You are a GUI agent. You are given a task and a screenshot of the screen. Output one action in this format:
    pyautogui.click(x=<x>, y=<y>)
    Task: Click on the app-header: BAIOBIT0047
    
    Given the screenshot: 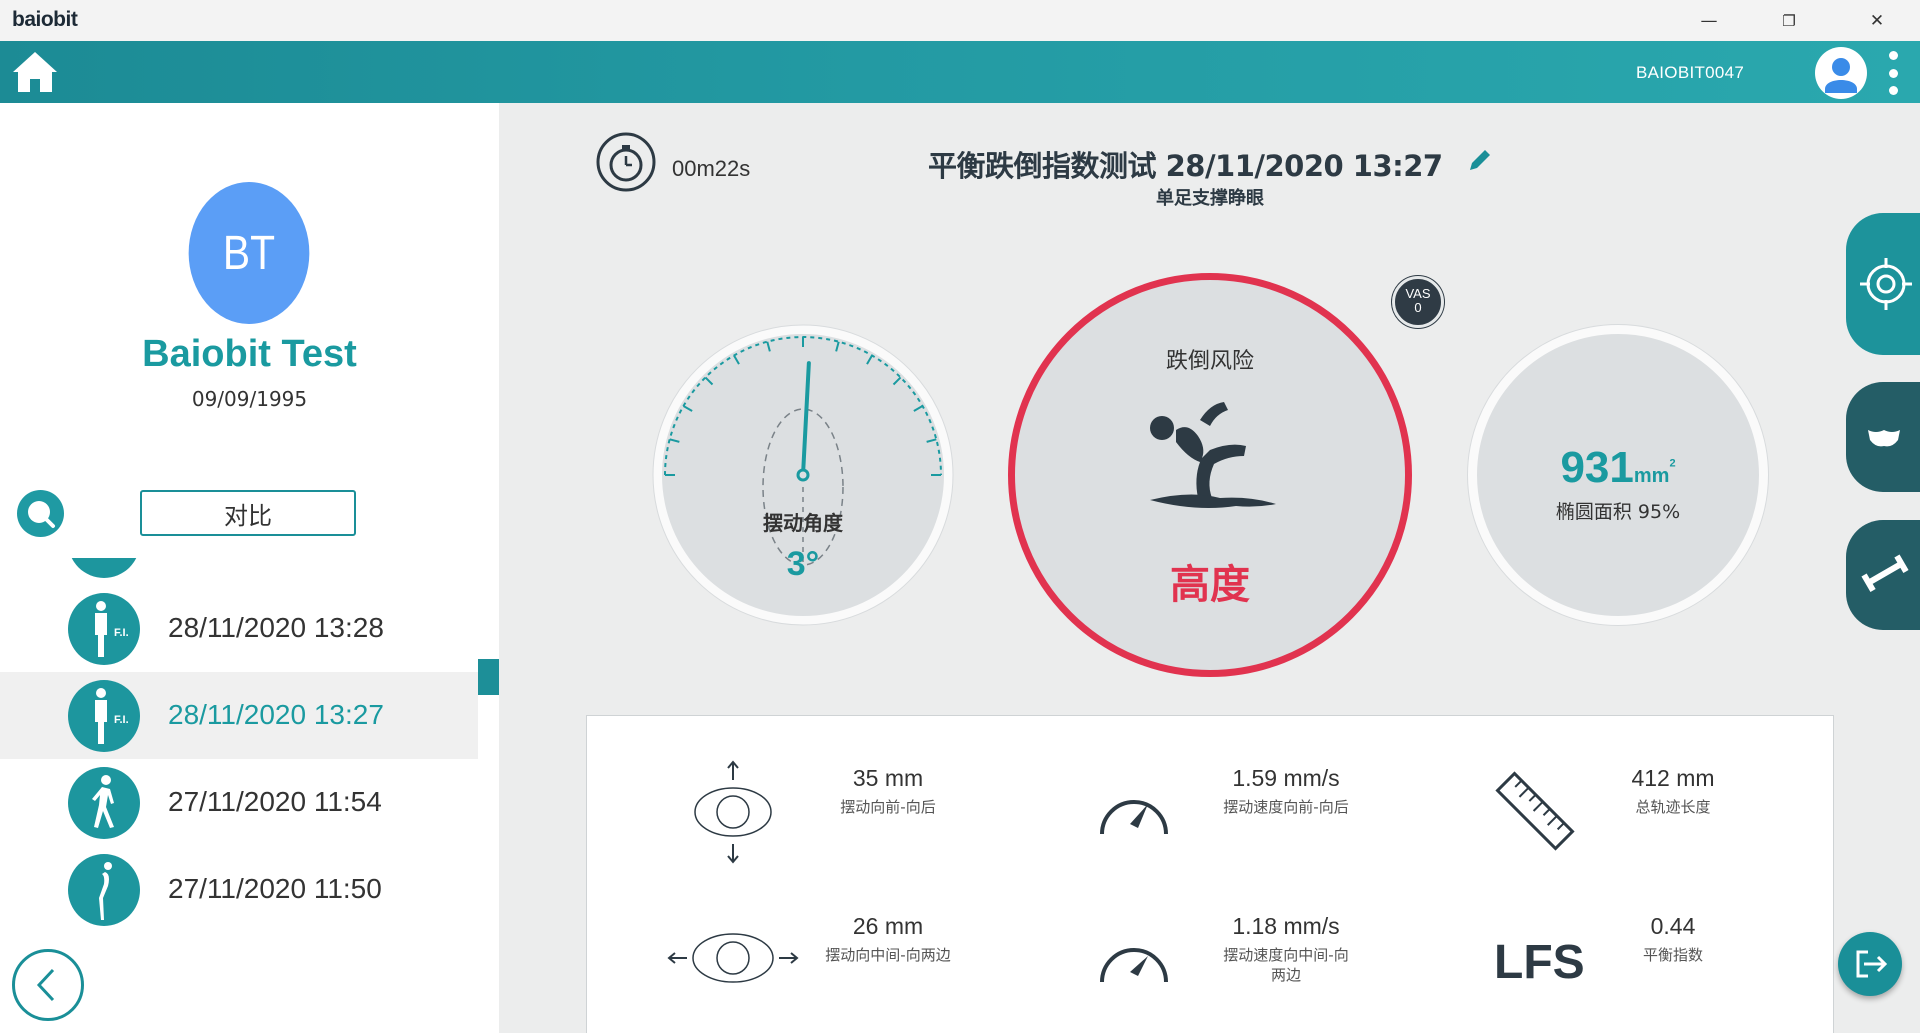 What is the action you would take?
    pyautogui.click(x=960, y=72)
    